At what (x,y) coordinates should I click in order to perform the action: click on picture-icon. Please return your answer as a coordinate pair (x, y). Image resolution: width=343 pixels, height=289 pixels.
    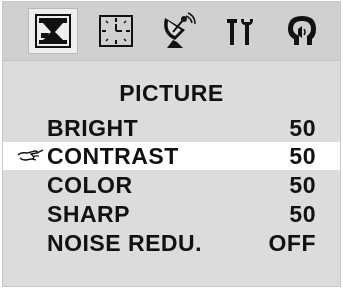
    Looking at the image, I should click on (53, 31).